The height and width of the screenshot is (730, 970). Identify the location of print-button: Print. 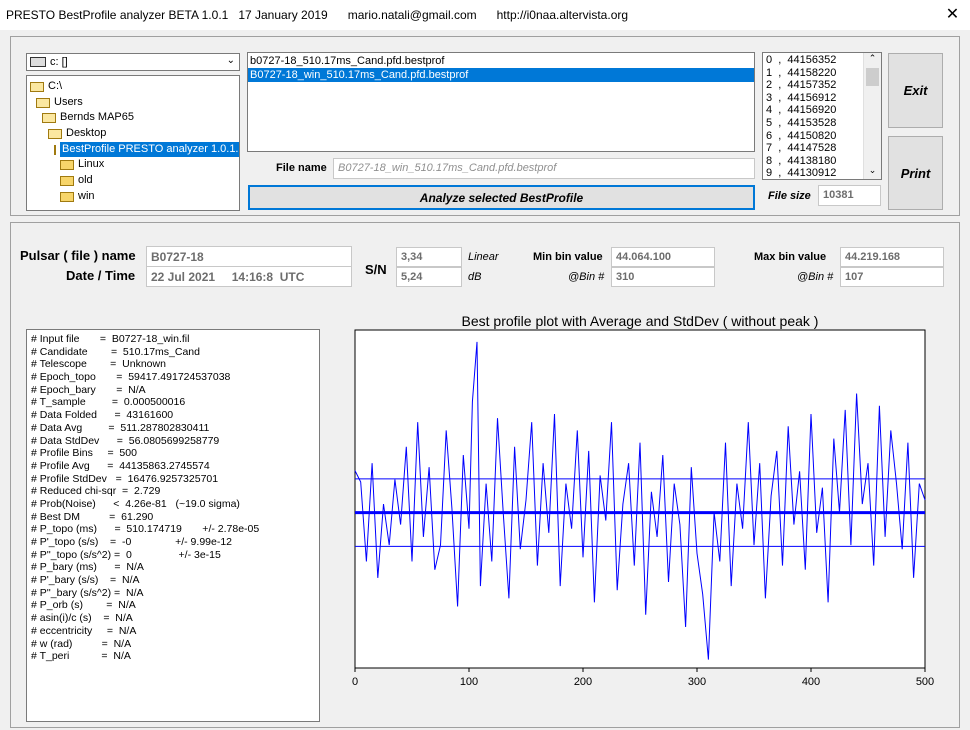
(915, 173).